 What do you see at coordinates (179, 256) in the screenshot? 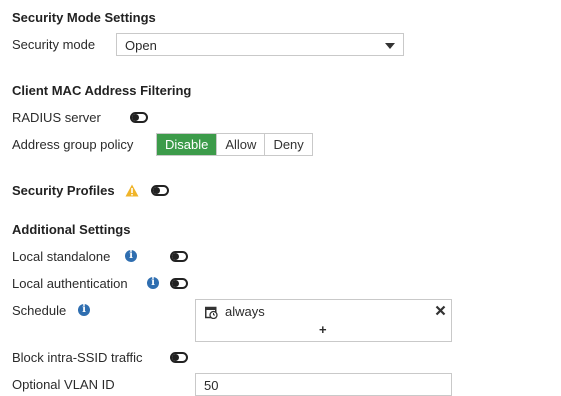
I see `local-standalone-toggle` at bounding box center [179, 256].